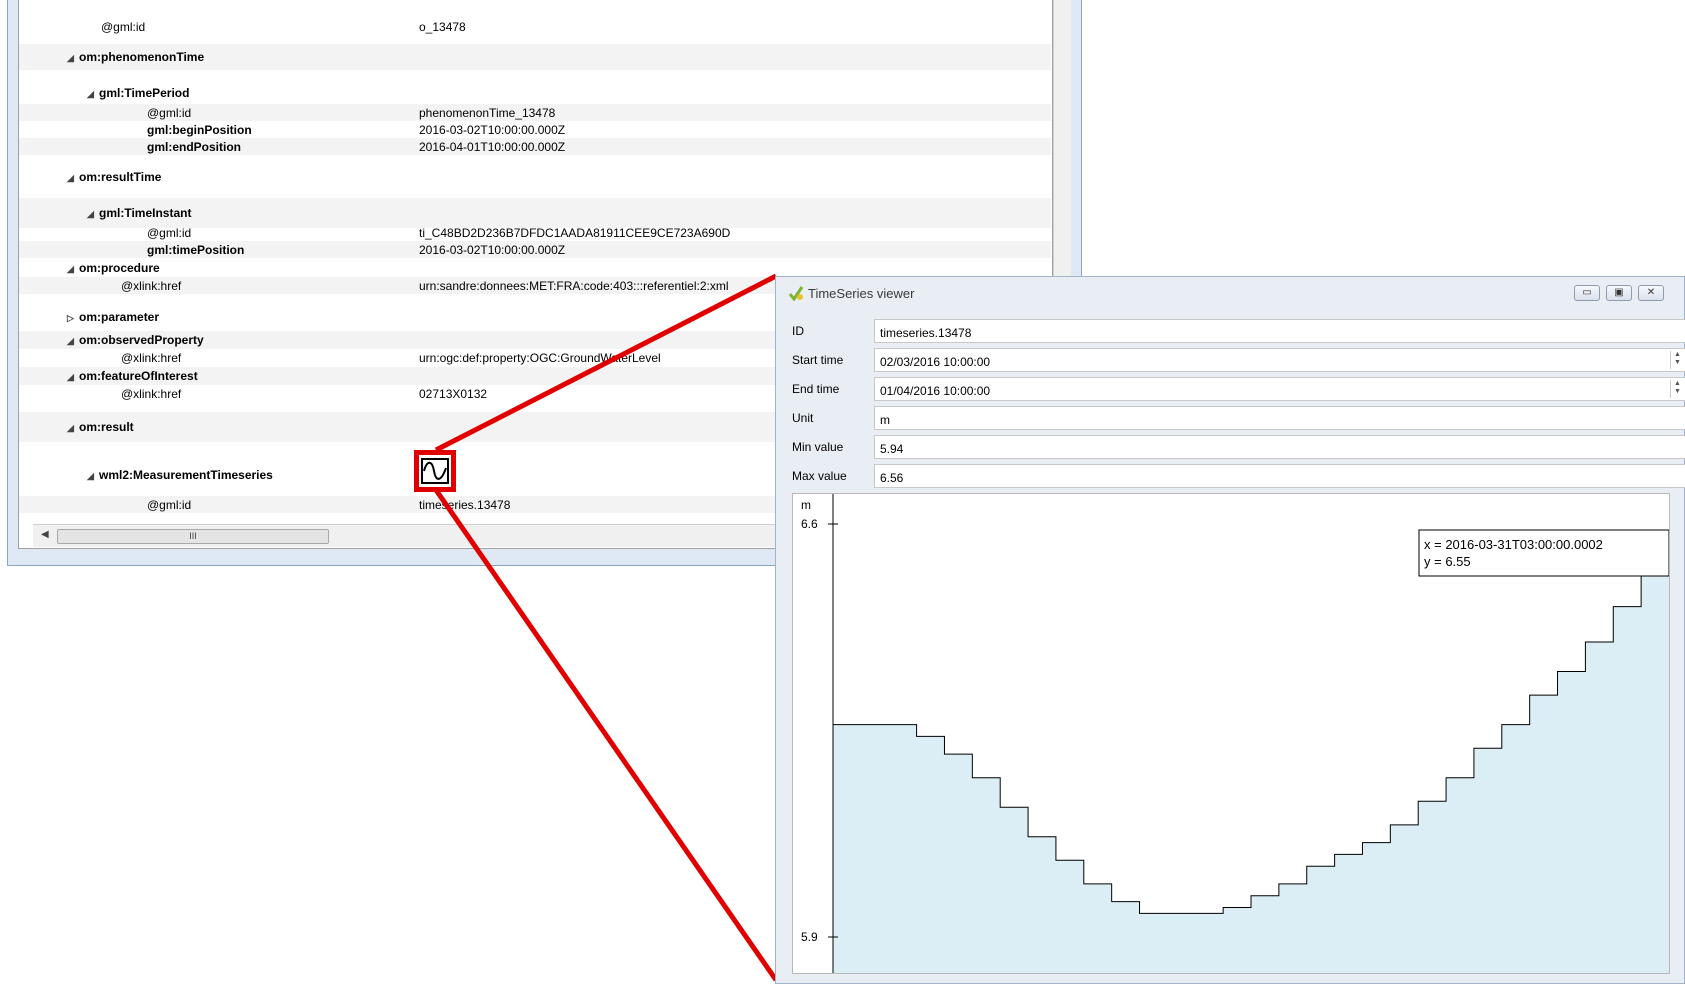 Image resolution: width=1685 pixels, height=984 pixels. Describe the element at coordinates (1587, 293) in the screenshot. I see `minimize-button: ▭` at that location.